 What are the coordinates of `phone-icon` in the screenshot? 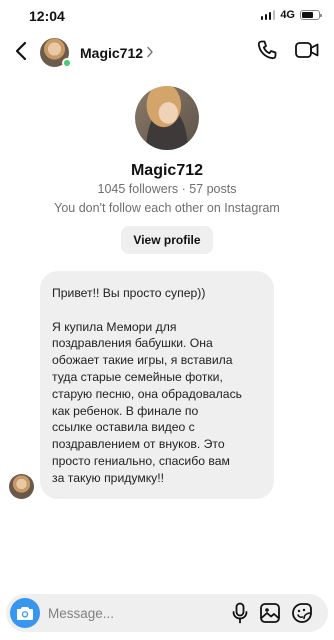 It's located at (267, 50).